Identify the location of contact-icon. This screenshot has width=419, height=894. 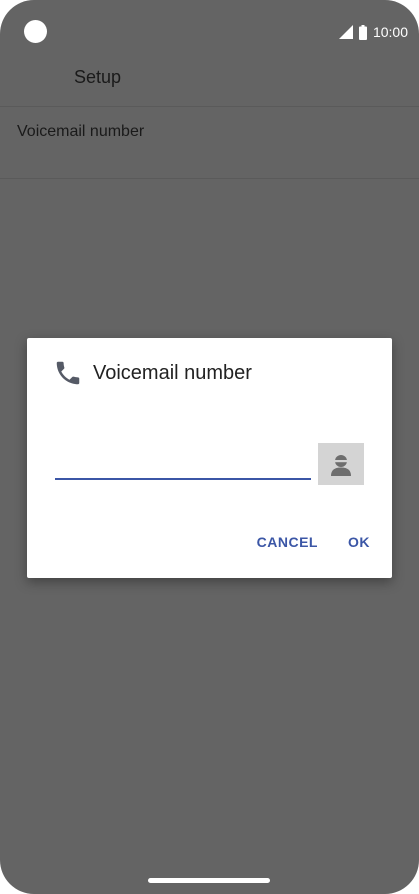
(341, 465).